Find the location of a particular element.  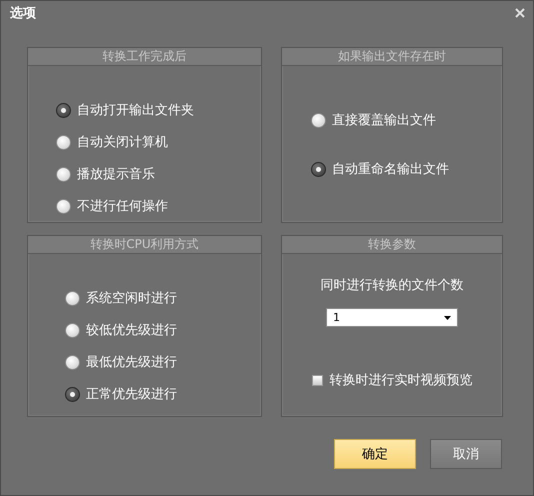

radio-label: 正常优先级进行 is located at coordinates (131, 394).